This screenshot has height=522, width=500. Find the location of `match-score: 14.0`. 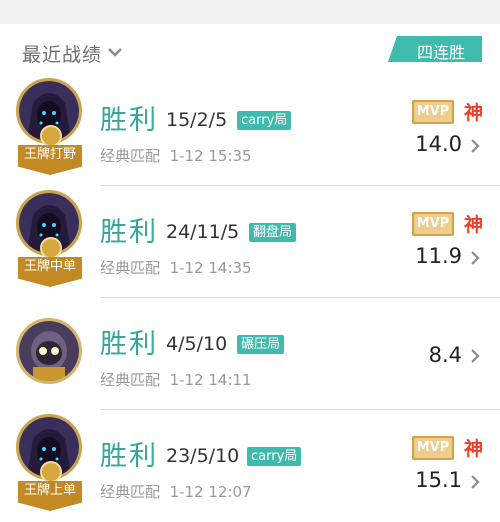

match-score: 14.0 is located at coordinates (438, 144).